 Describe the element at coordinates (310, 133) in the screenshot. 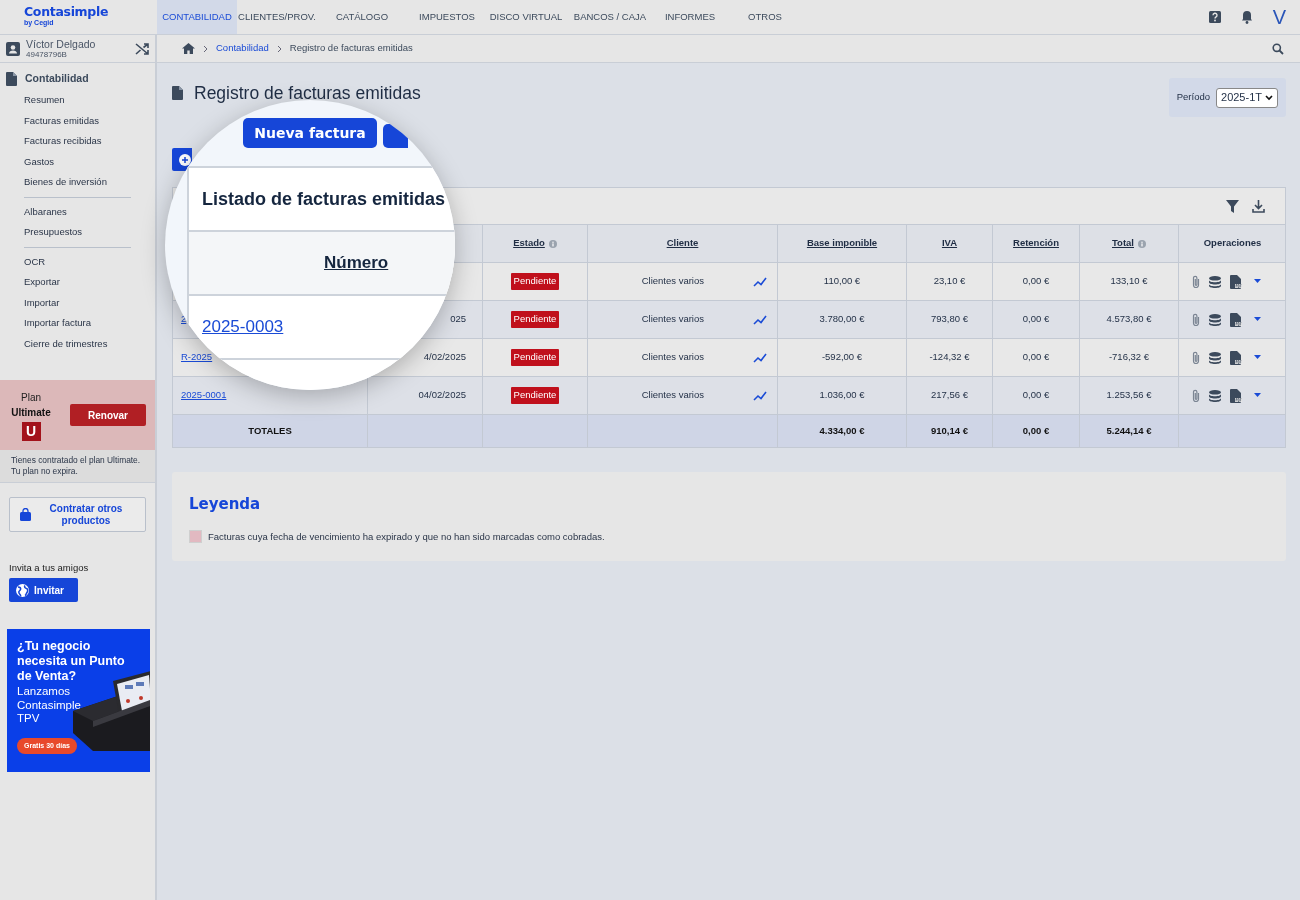

I see `new-invoice-button: Nueva factura` at that location.